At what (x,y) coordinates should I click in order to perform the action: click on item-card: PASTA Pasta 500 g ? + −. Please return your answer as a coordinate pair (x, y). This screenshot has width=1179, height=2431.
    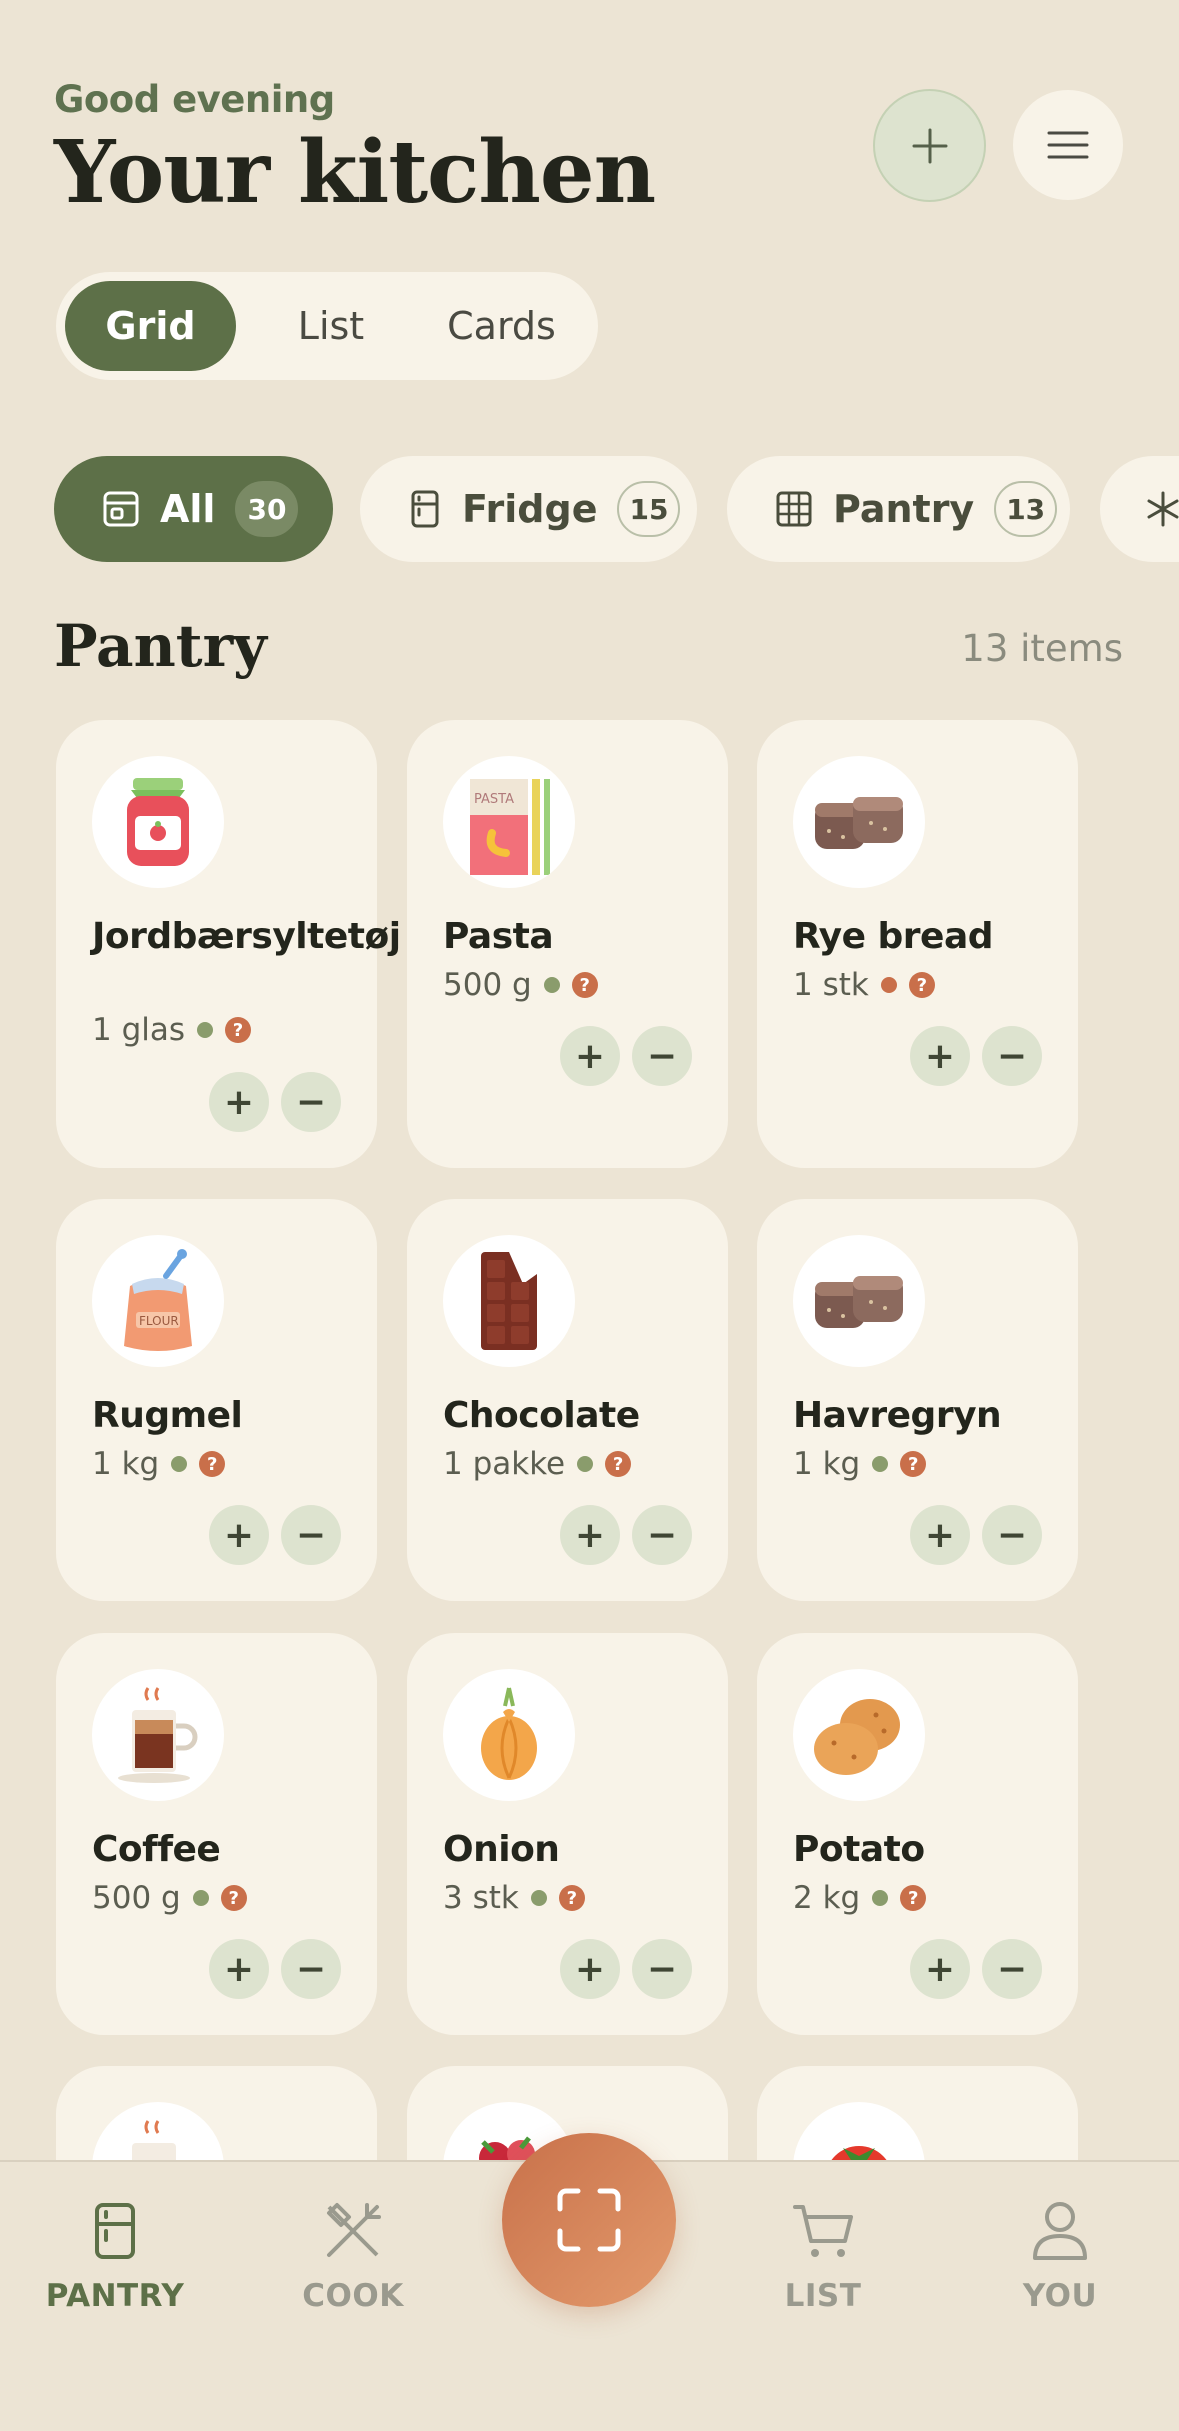
    Looking at the image, I should click on (567, 944).